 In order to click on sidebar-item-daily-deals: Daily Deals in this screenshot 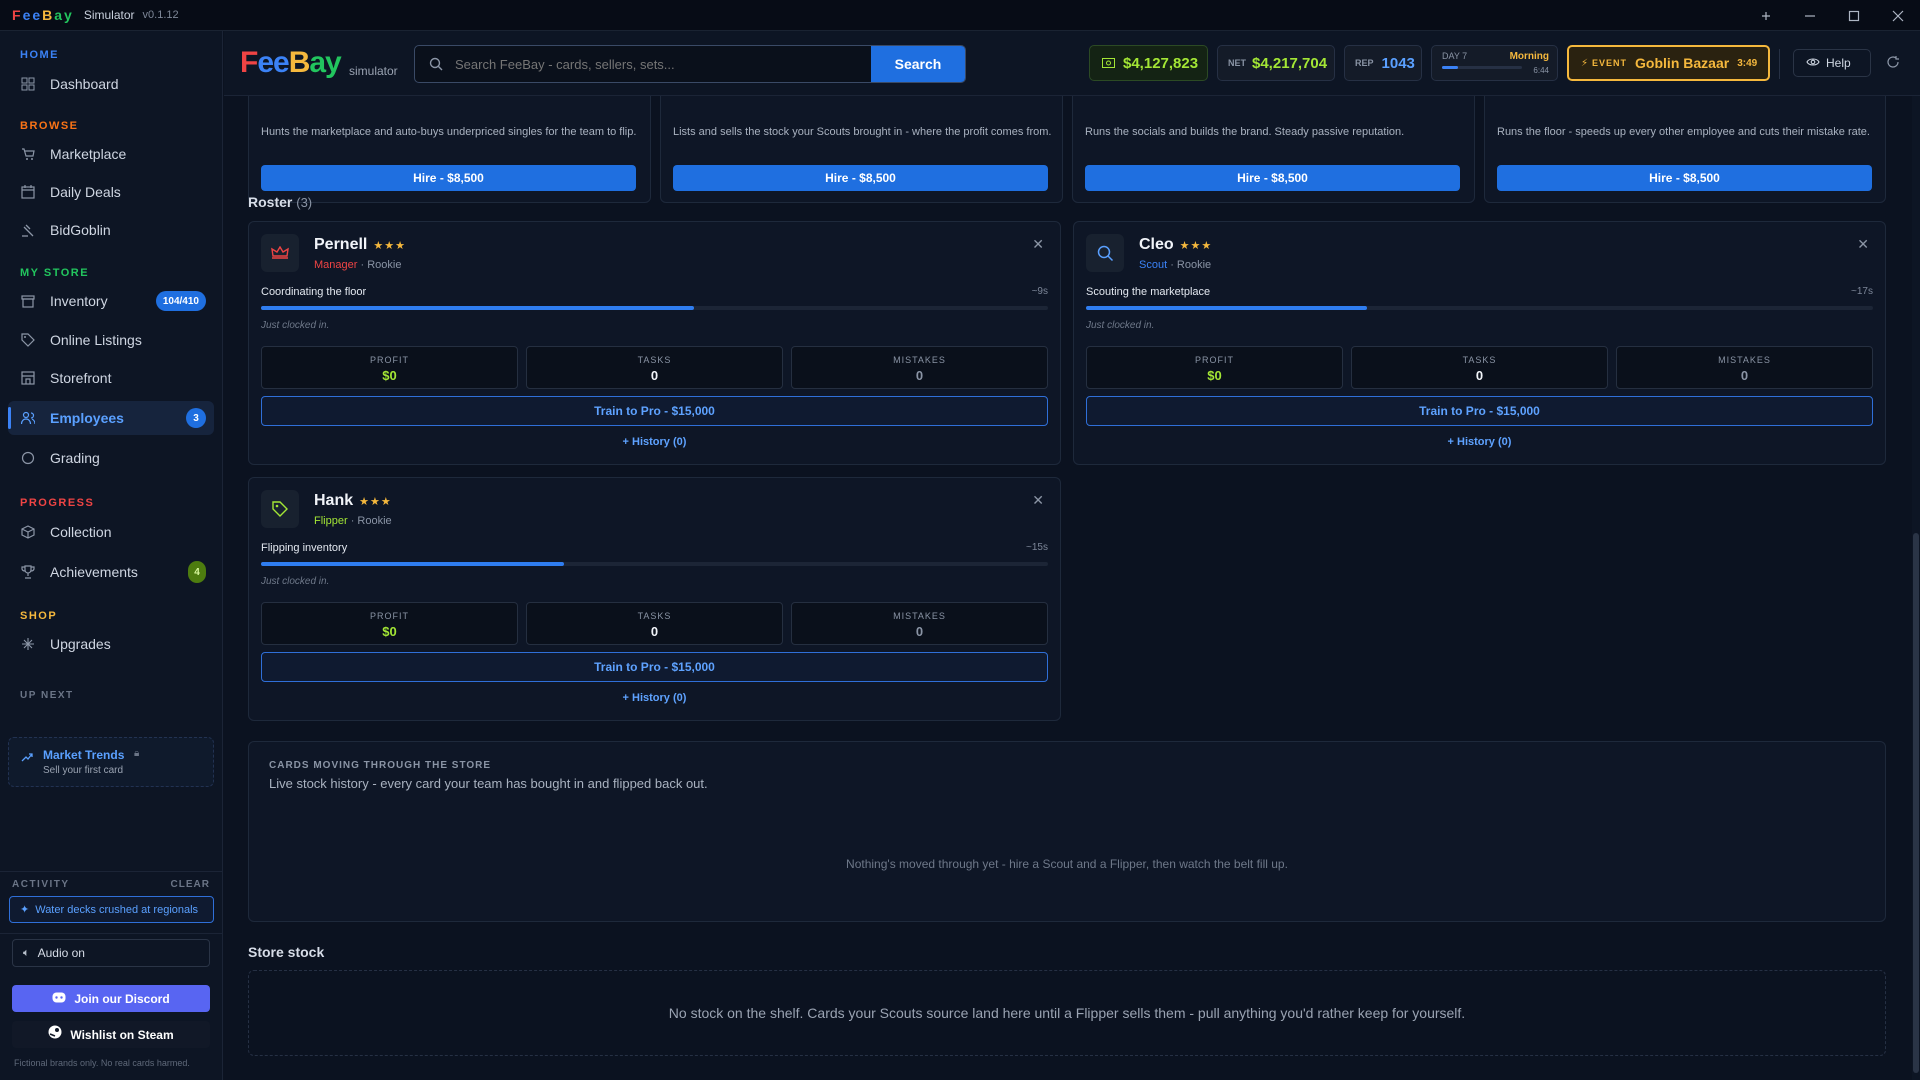, I will do `click(111, 192)`.